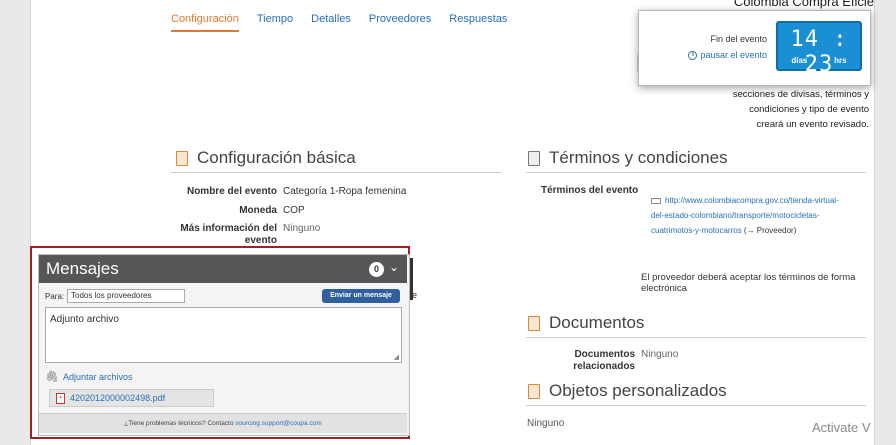 This screenshot has width=896, height=445. Describe the element at coordinates (638, 390) in the screenshot. I see `section-custom-title: Objetos personalizados` at that location.